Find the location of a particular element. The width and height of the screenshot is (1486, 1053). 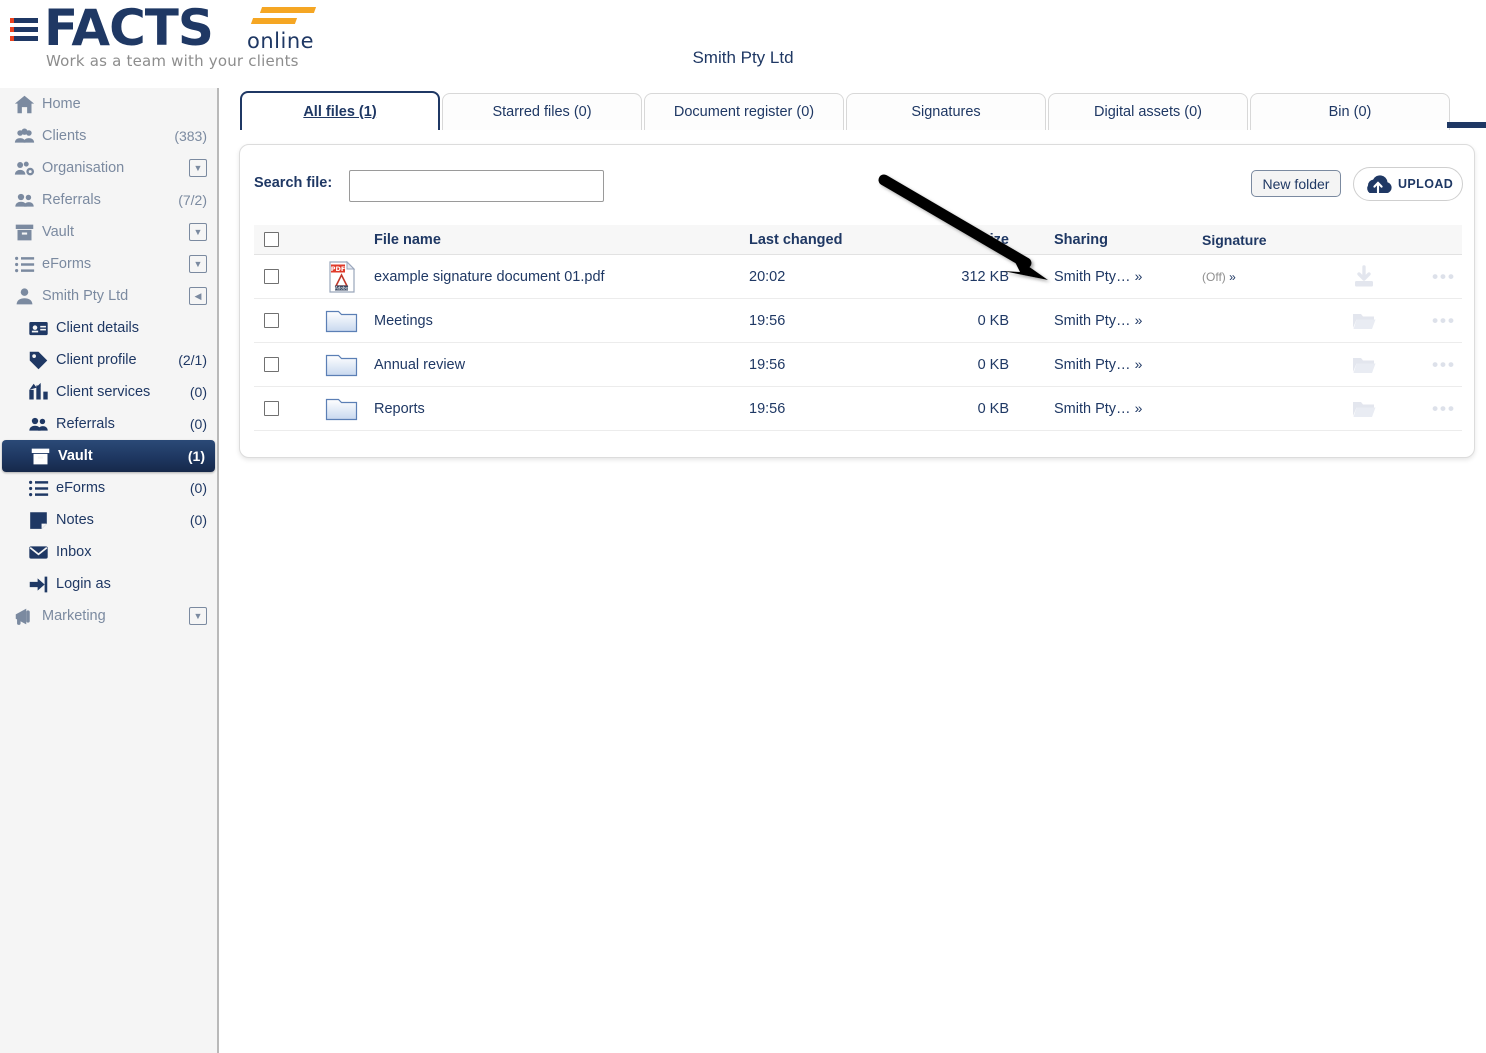

download-icon is located at coordinates (1364, 276).